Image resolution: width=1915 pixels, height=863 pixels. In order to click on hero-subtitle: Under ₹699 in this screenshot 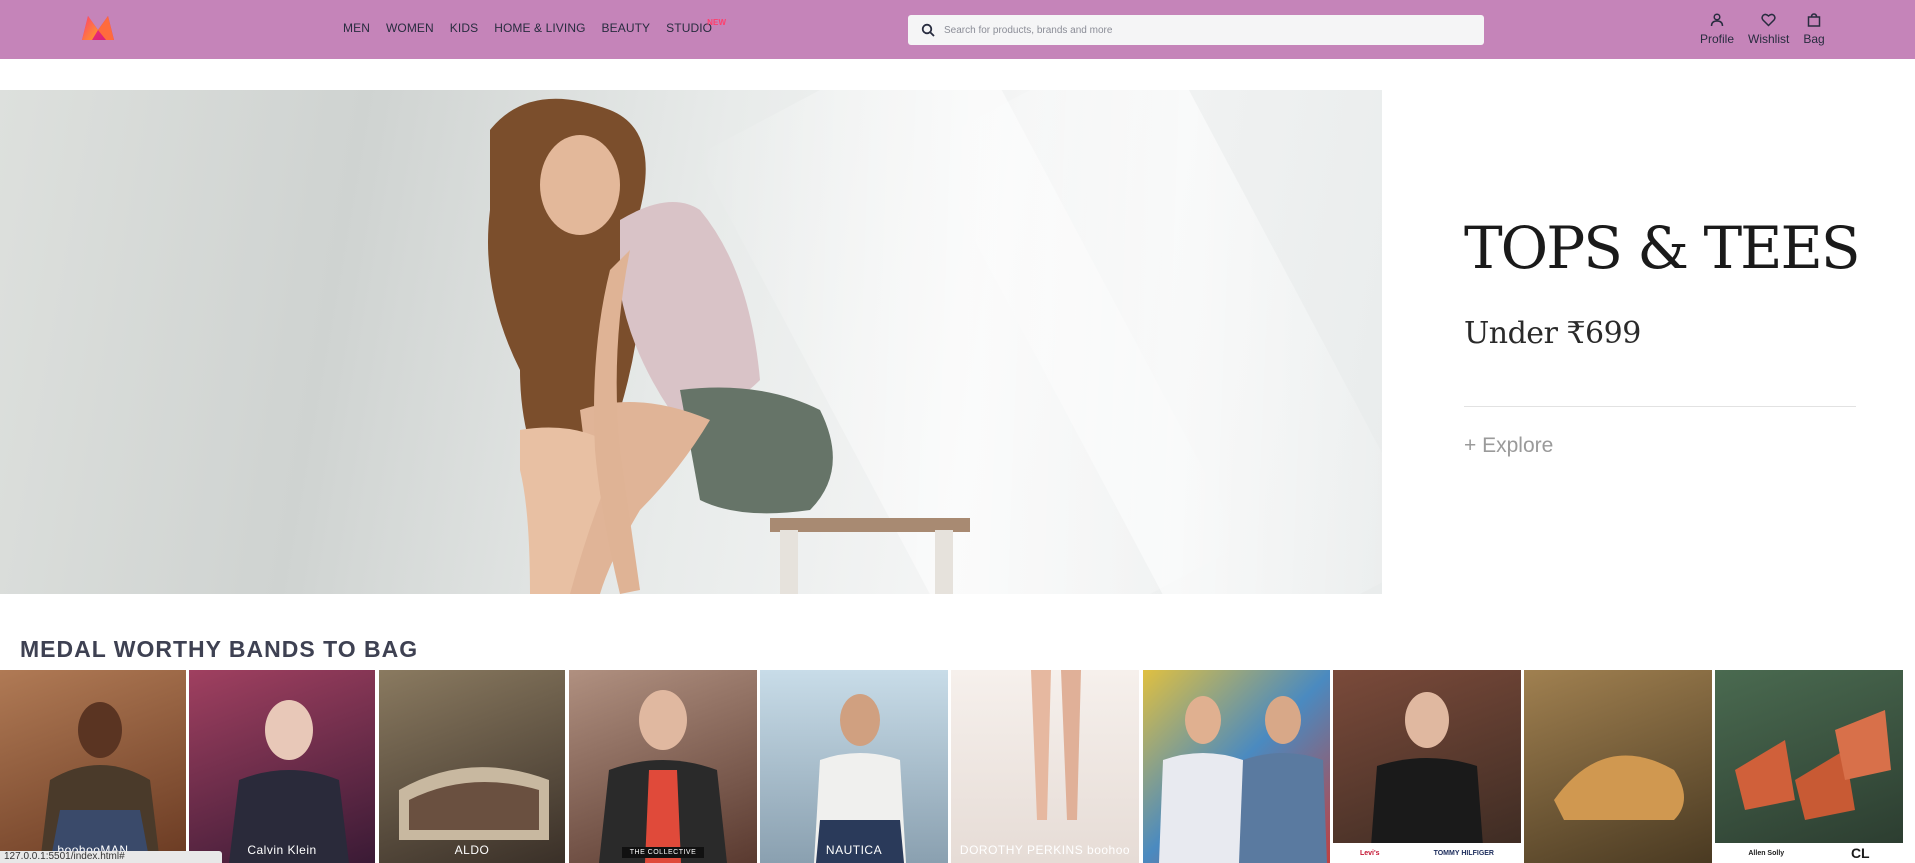, I will do `click(1552, 333)`.